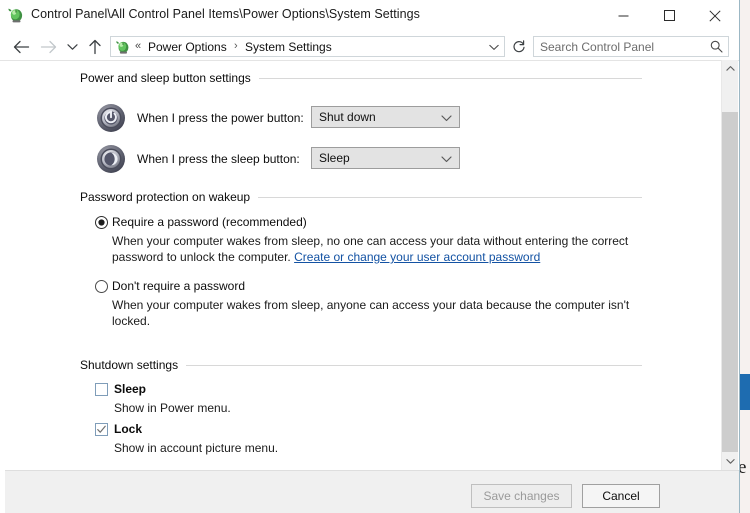 This screenshot has width=750, height=513. What do you see at coordinates (178, 286) in the screenshot?
I see `radio-dont-require-password-label: Don't require a password` at bounding box center [178, 286].